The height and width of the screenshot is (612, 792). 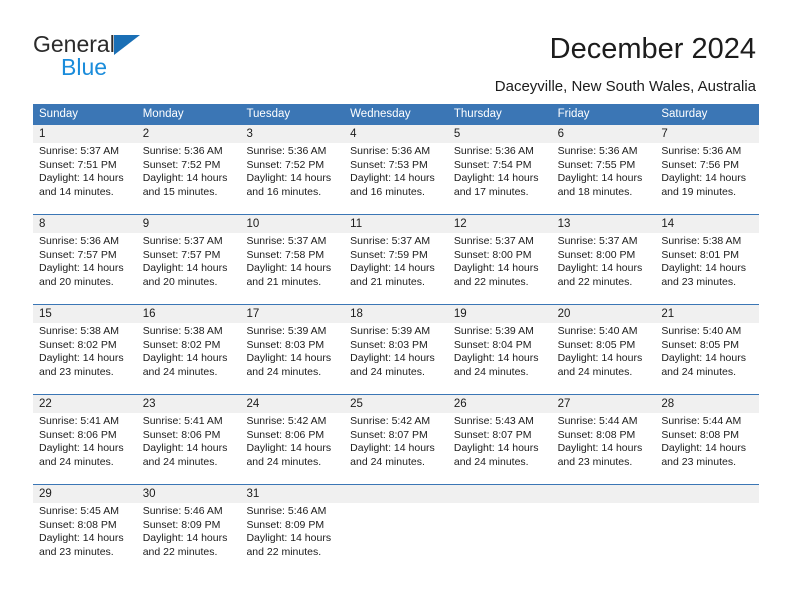 I want to click on day-number: 15, so click(x=45, y=314).